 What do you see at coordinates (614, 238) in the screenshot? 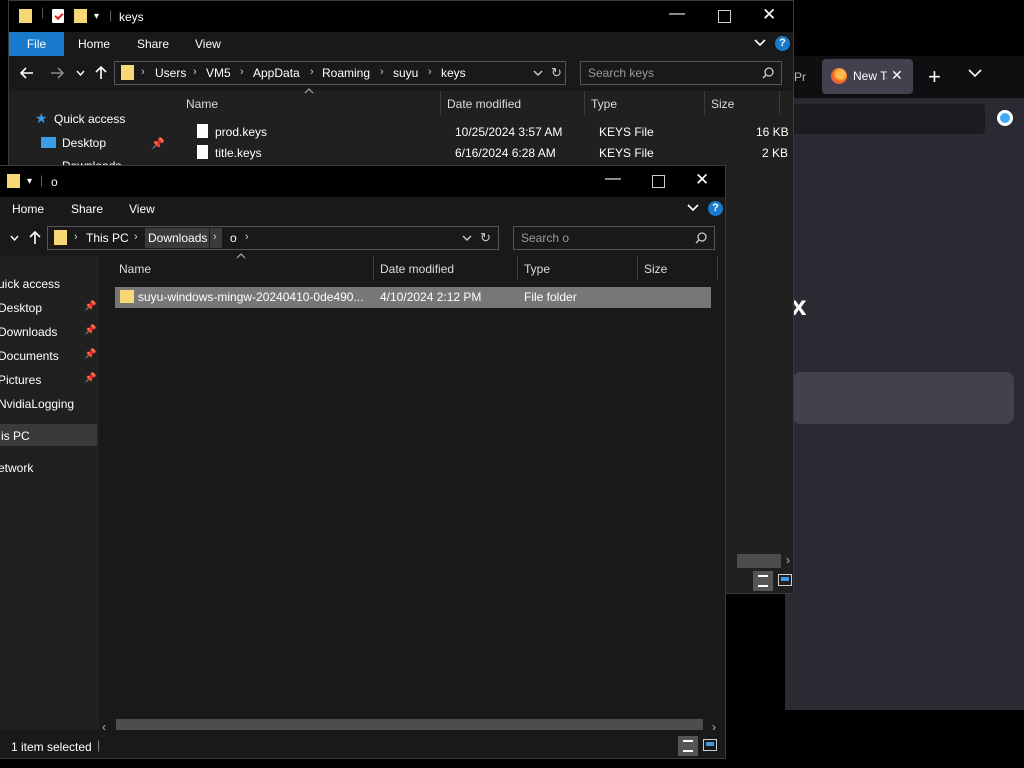
I see `search-box: Search o` at bounding box center [614, 238].